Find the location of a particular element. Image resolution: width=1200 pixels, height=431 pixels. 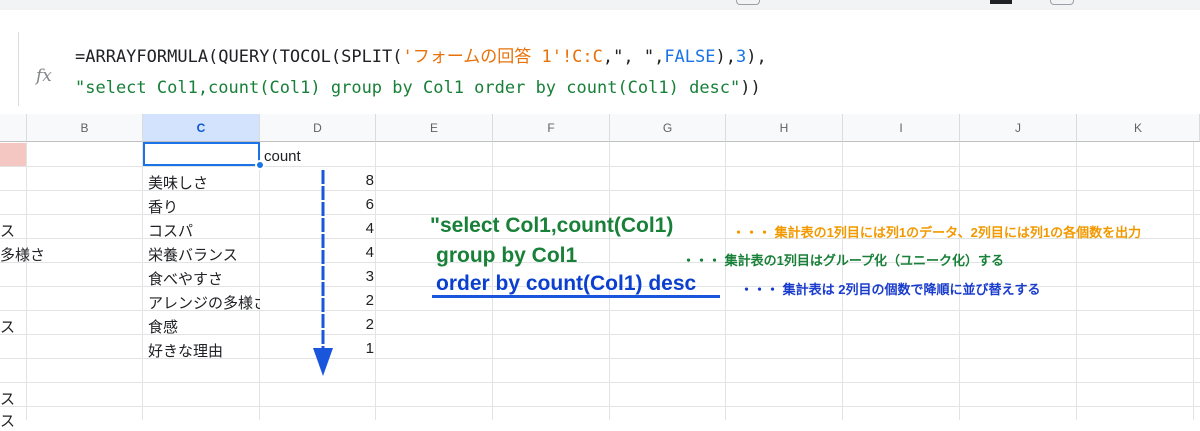

column-header-e: E is located at coordinates (434, 128).